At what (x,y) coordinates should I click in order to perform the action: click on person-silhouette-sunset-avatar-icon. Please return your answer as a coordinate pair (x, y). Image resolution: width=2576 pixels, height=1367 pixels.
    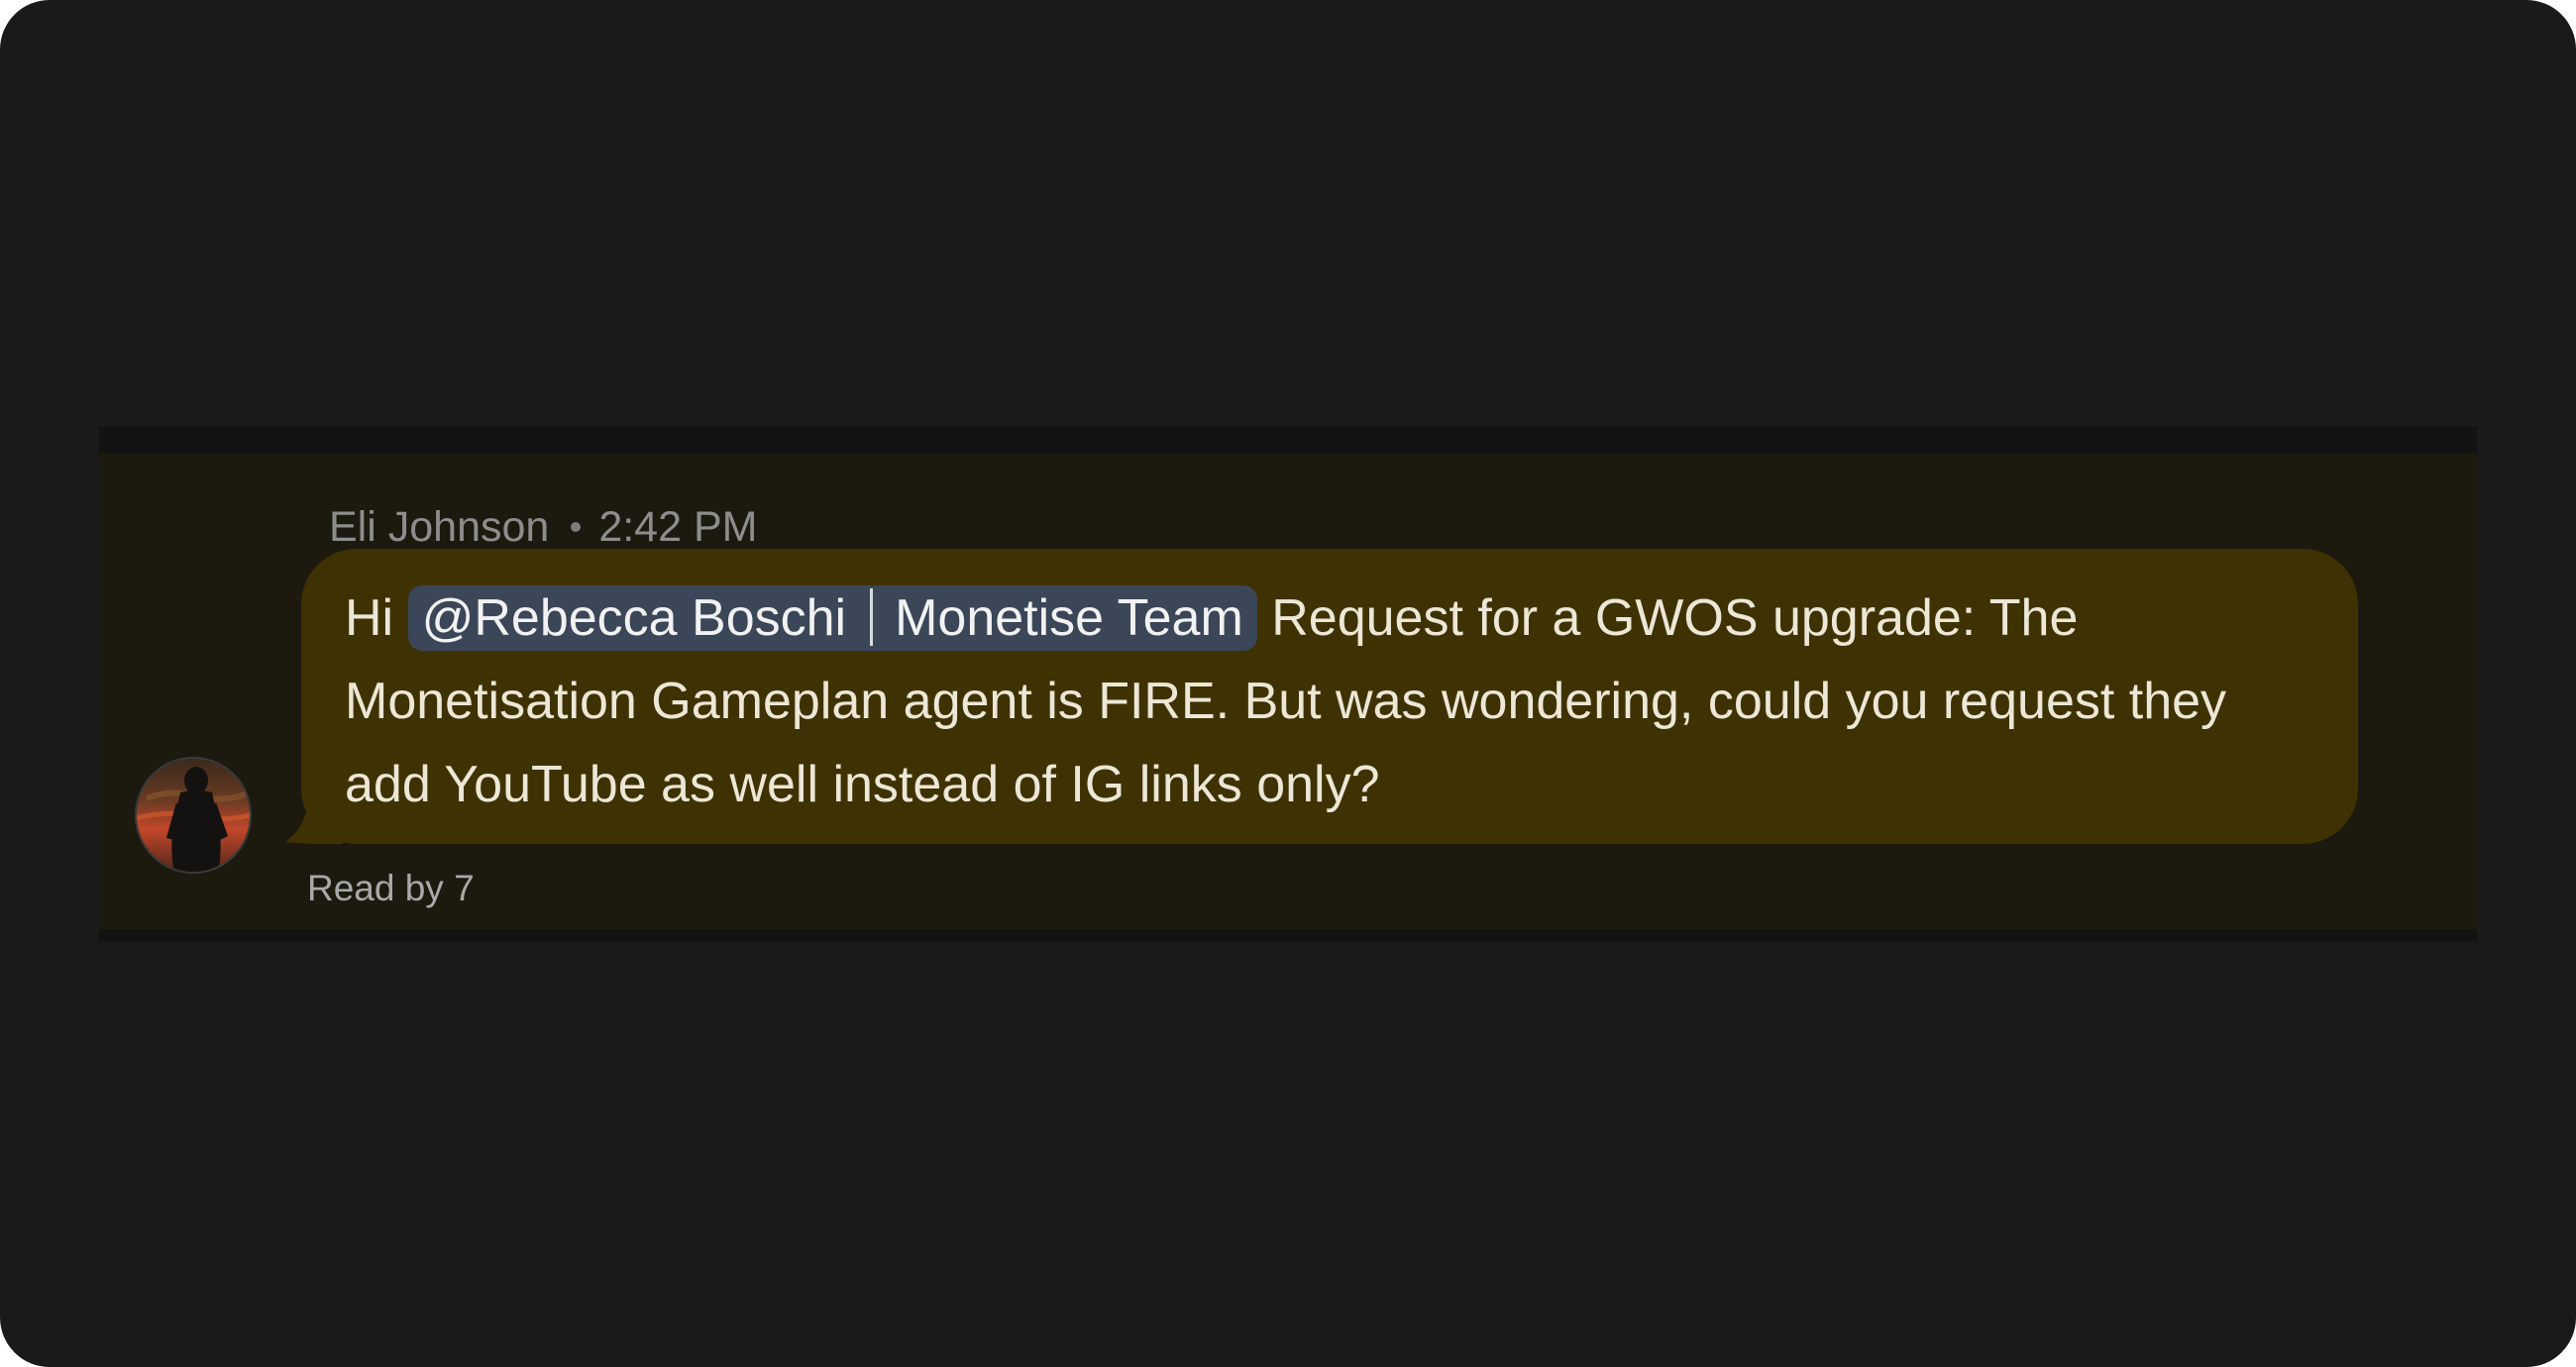
    Looking at the image, I should click on (194, 815).